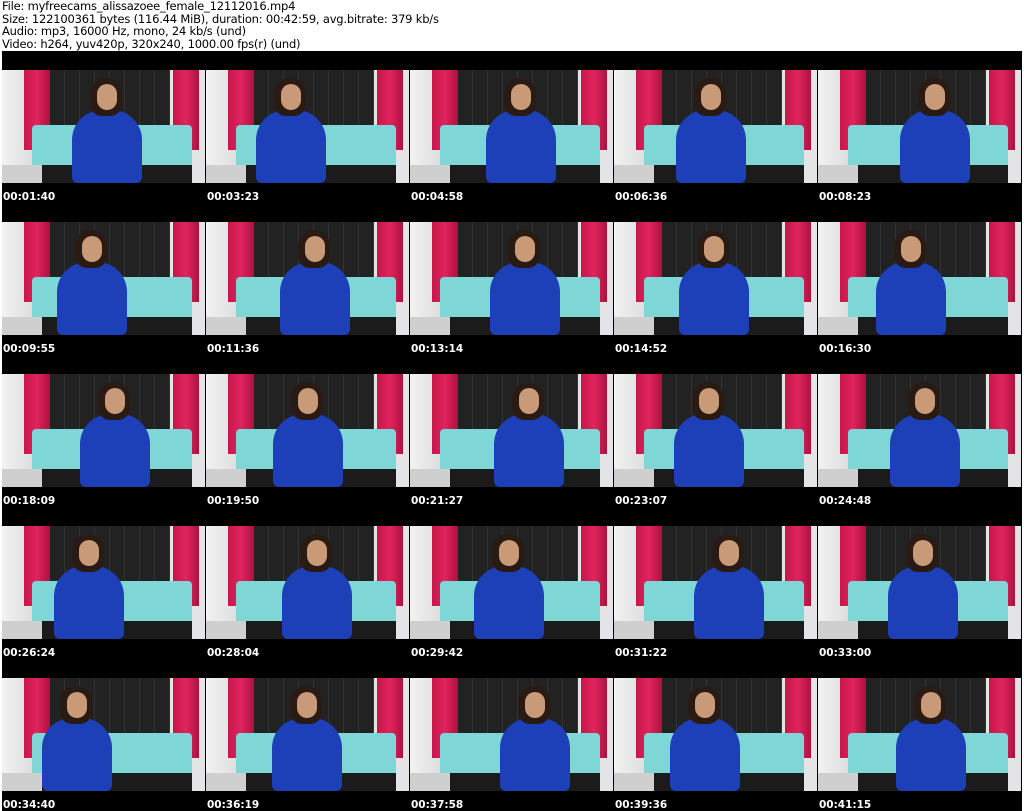 Image resolution: width=1024 pixels, height=811 pixels. Describe the element at coordinates (845, 501) in the screenshot. I see `timestamp-label: 00:24:48` at that location.